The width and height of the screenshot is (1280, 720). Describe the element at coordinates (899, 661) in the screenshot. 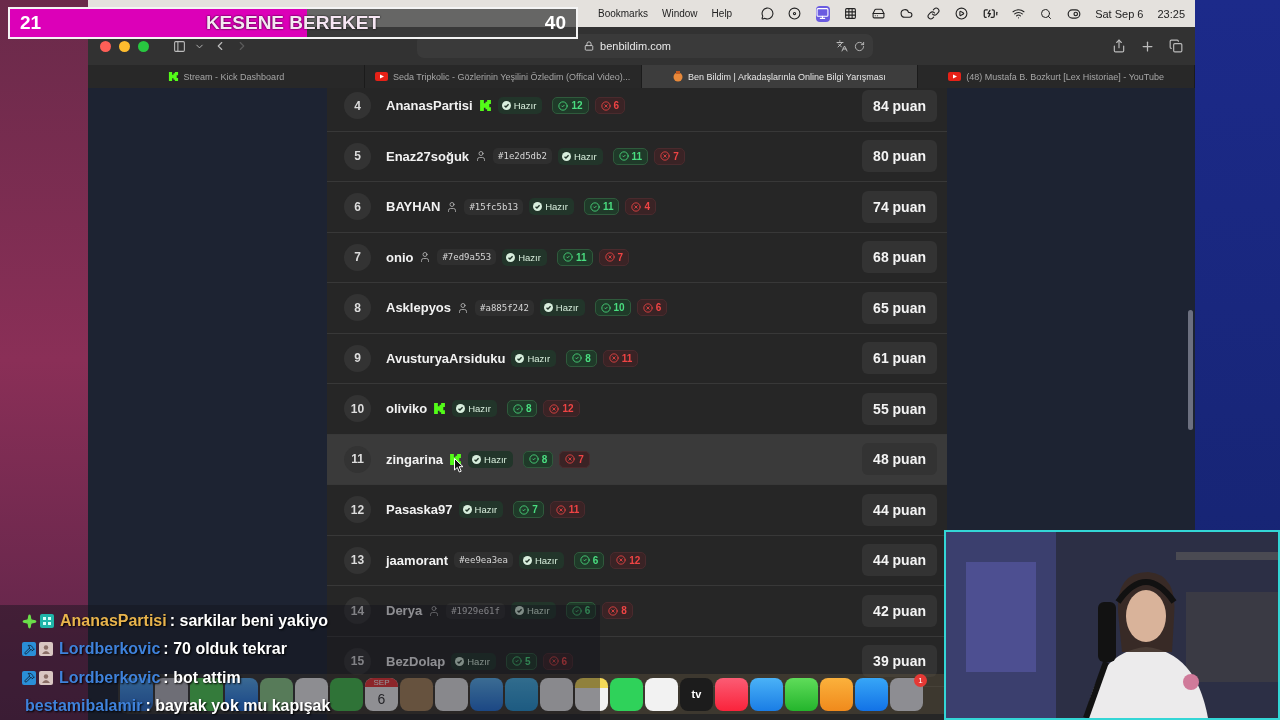

I see `score: 39 puan` at that location.